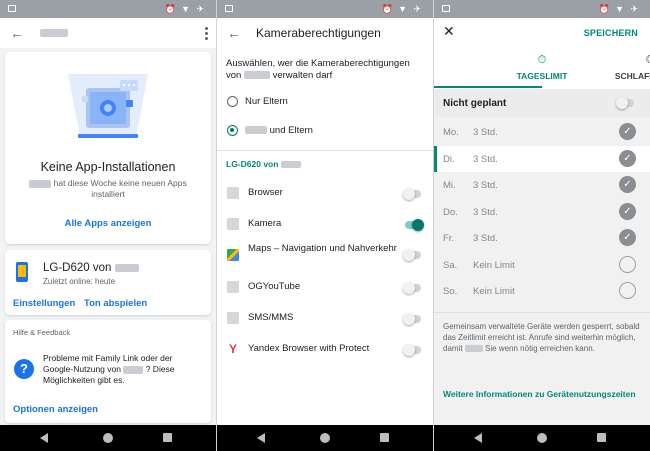 The height and width of the screenshot is (451, 650). I want to click on day-row-thursday: Do. 3 Std. ✓, so click(542, 212).